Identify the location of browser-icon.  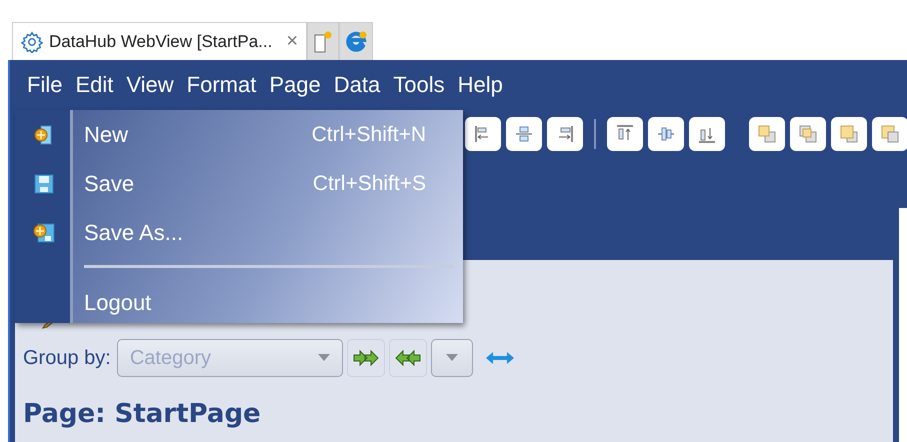
(356, 42).